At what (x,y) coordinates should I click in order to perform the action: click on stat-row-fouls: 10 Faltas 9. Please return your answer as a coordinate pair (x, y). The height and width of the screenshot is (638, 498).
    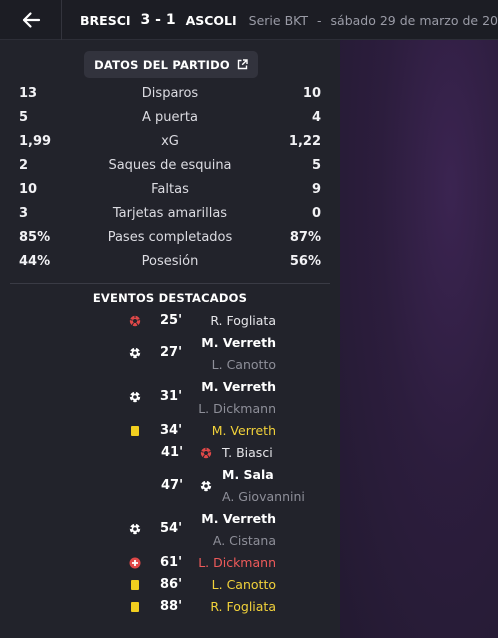
    Looking at the image, I should click on (170, 192).